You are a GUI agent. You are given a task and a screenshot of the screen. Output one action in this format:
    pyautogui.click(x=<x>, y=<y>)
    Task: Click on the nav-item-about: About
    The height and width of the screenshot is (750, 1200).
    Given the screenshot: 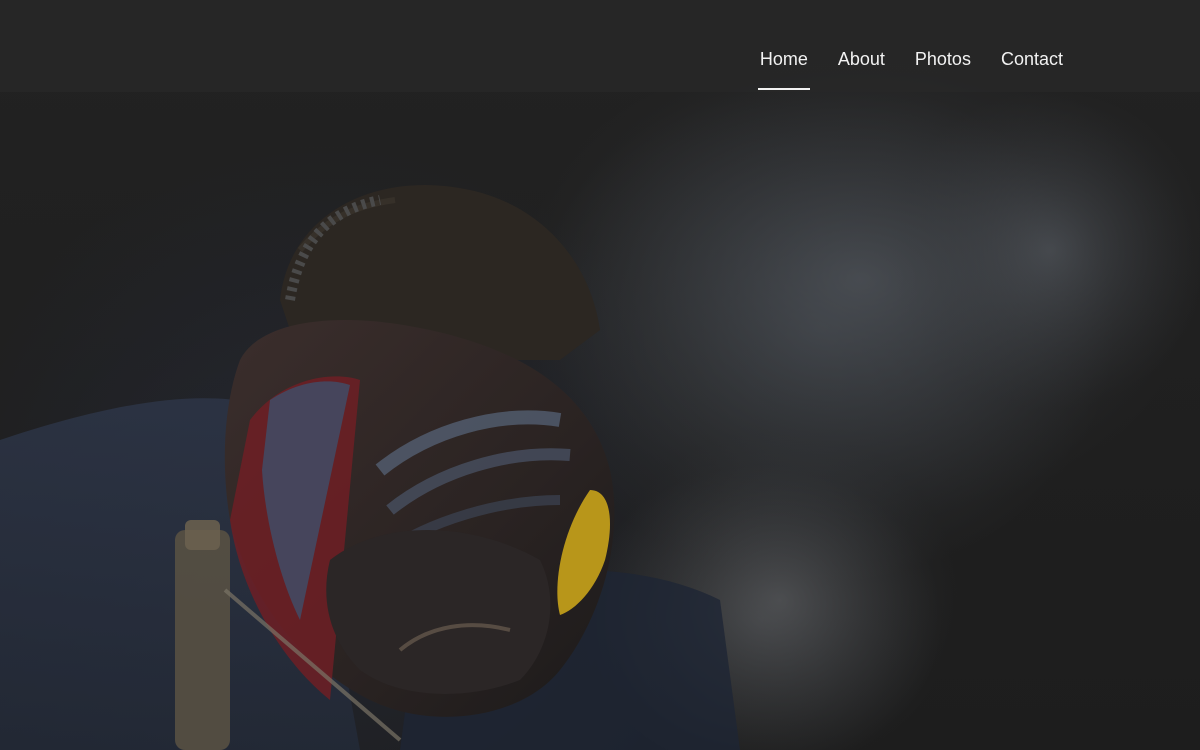 What is the action you would take?
    pyautogui.click(x=861, y=59)
    